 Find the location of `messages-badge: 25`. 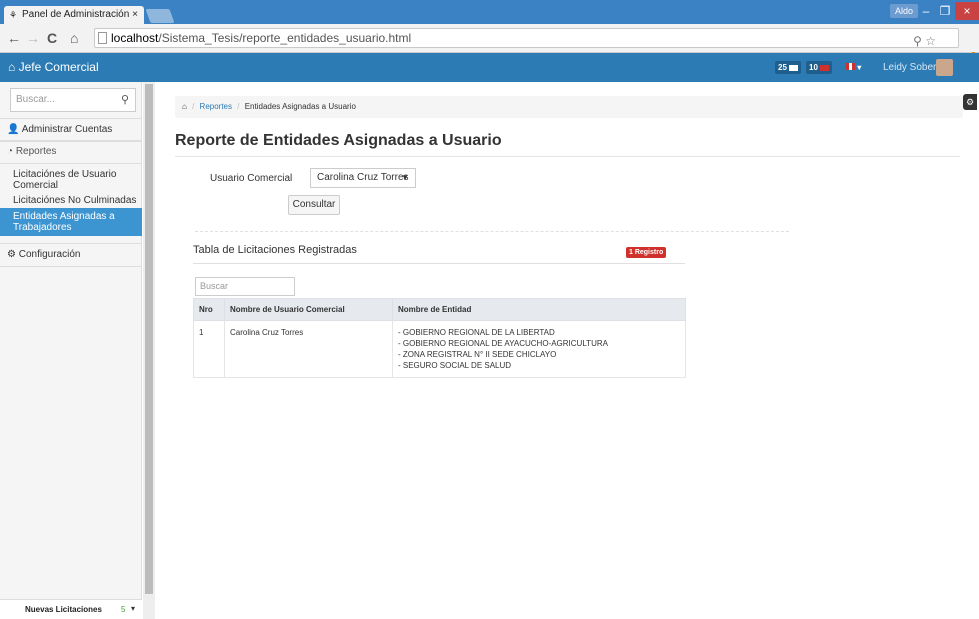

messages-badge: 25 is located at coordinates (788, 67).